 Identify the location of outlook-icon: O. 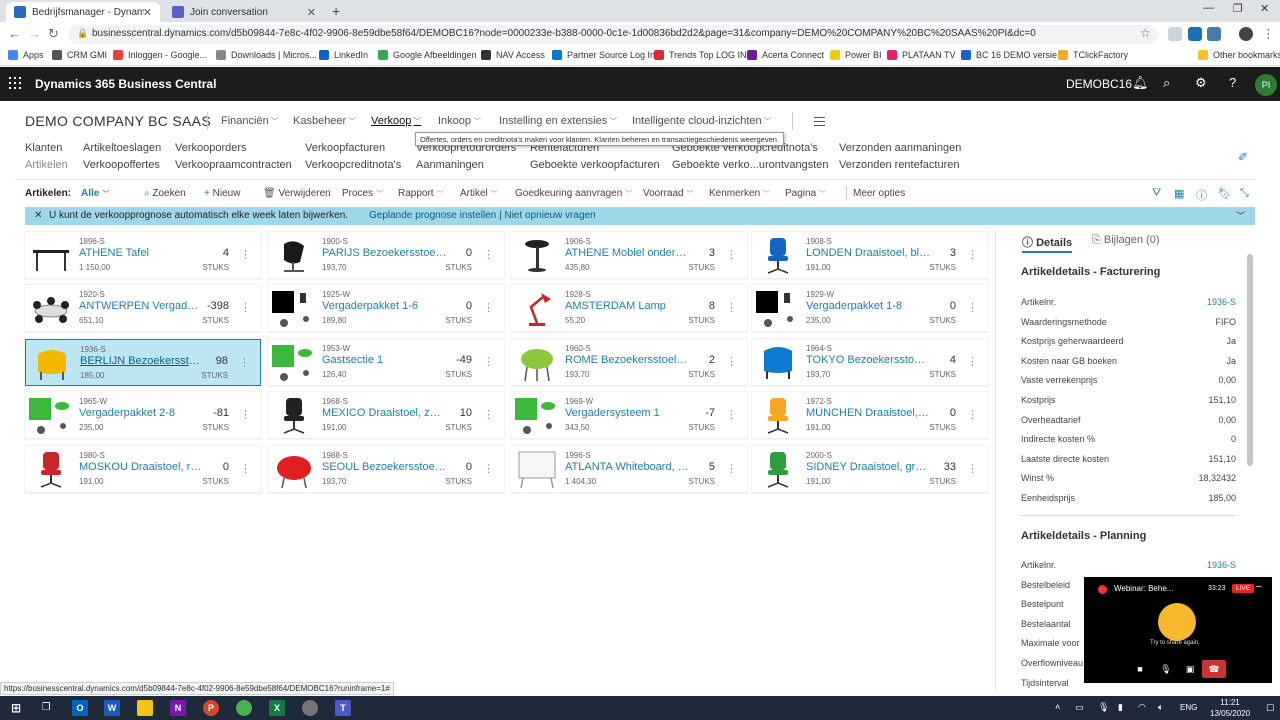
(80, 708).